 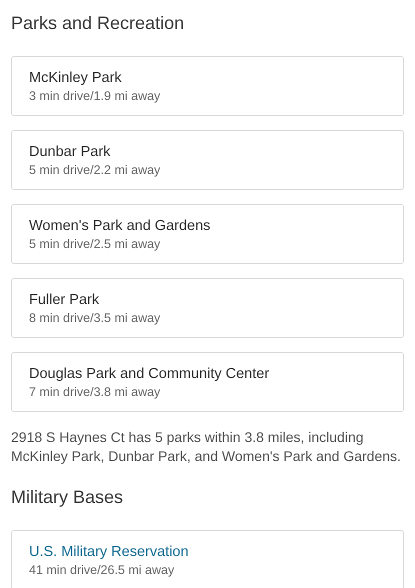 What do you see at coordinates (67, 497) in the screenshot?
I see `section-heading: Military Bases` at bounding box center [67, 497].